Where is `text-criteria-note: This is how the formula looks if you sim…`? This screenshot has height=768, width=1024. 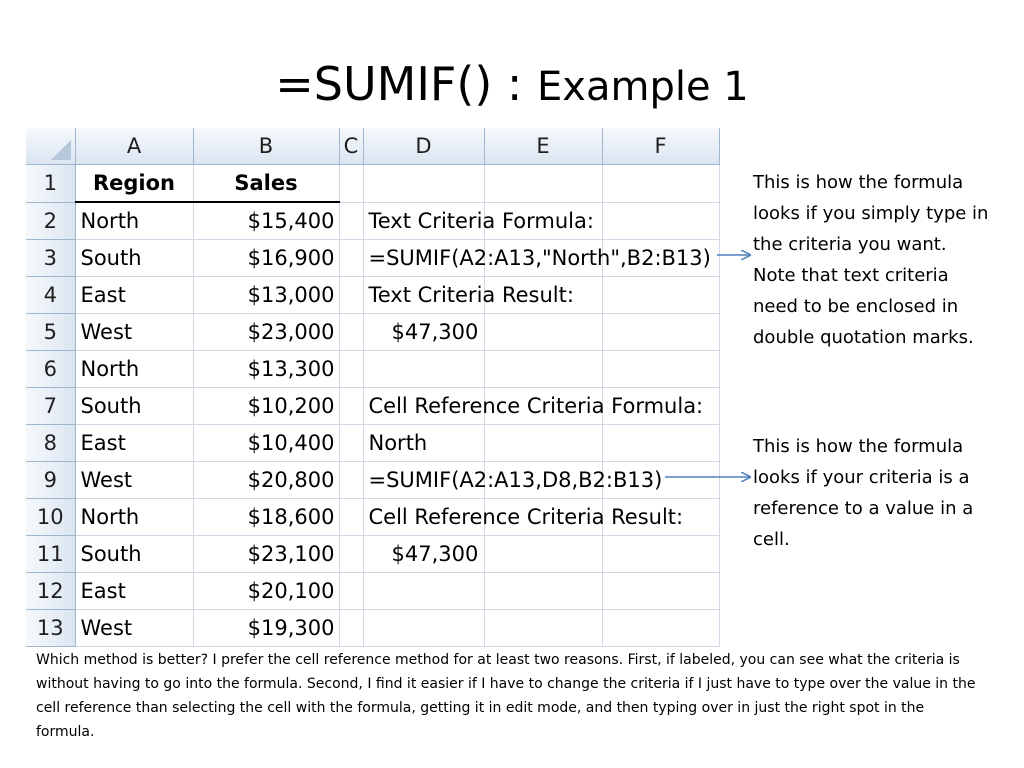 text-criteria-note: This is how the formula looks if you sim… is located at coordinates (871, 260).